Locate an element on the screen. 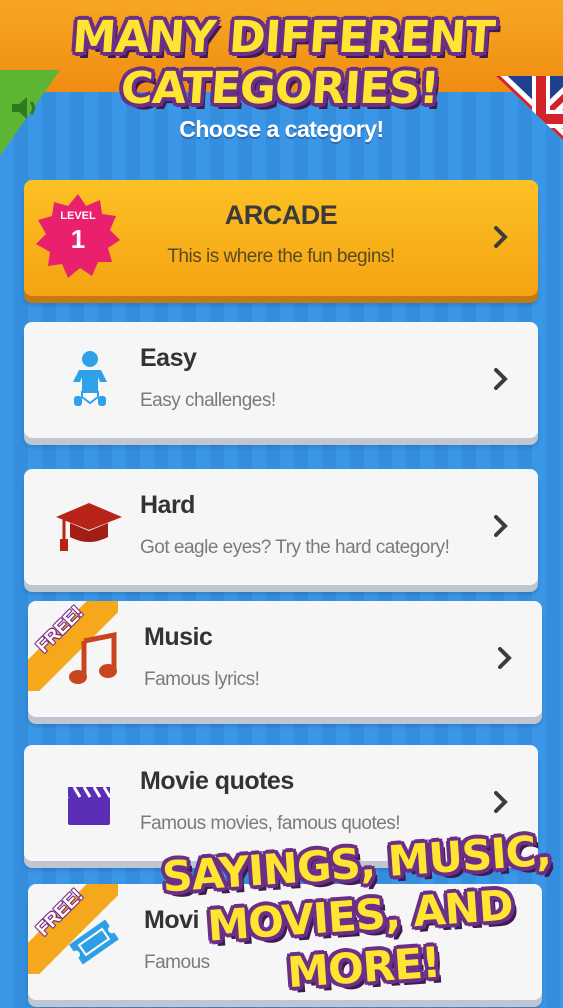  category-title: Easy is located at coordinates (168, 358).